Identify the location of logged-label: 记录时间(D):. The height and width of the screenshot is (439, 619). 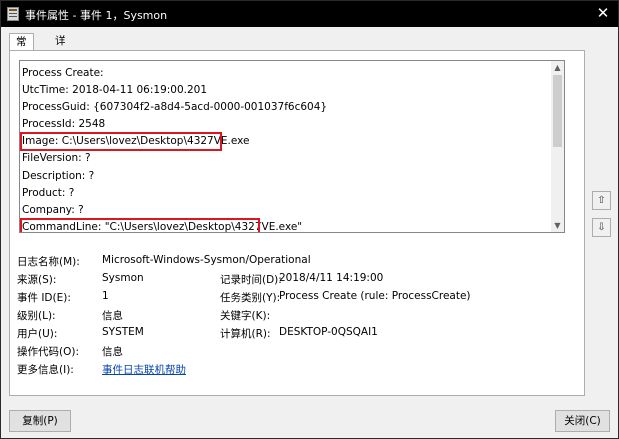
(251, 280).